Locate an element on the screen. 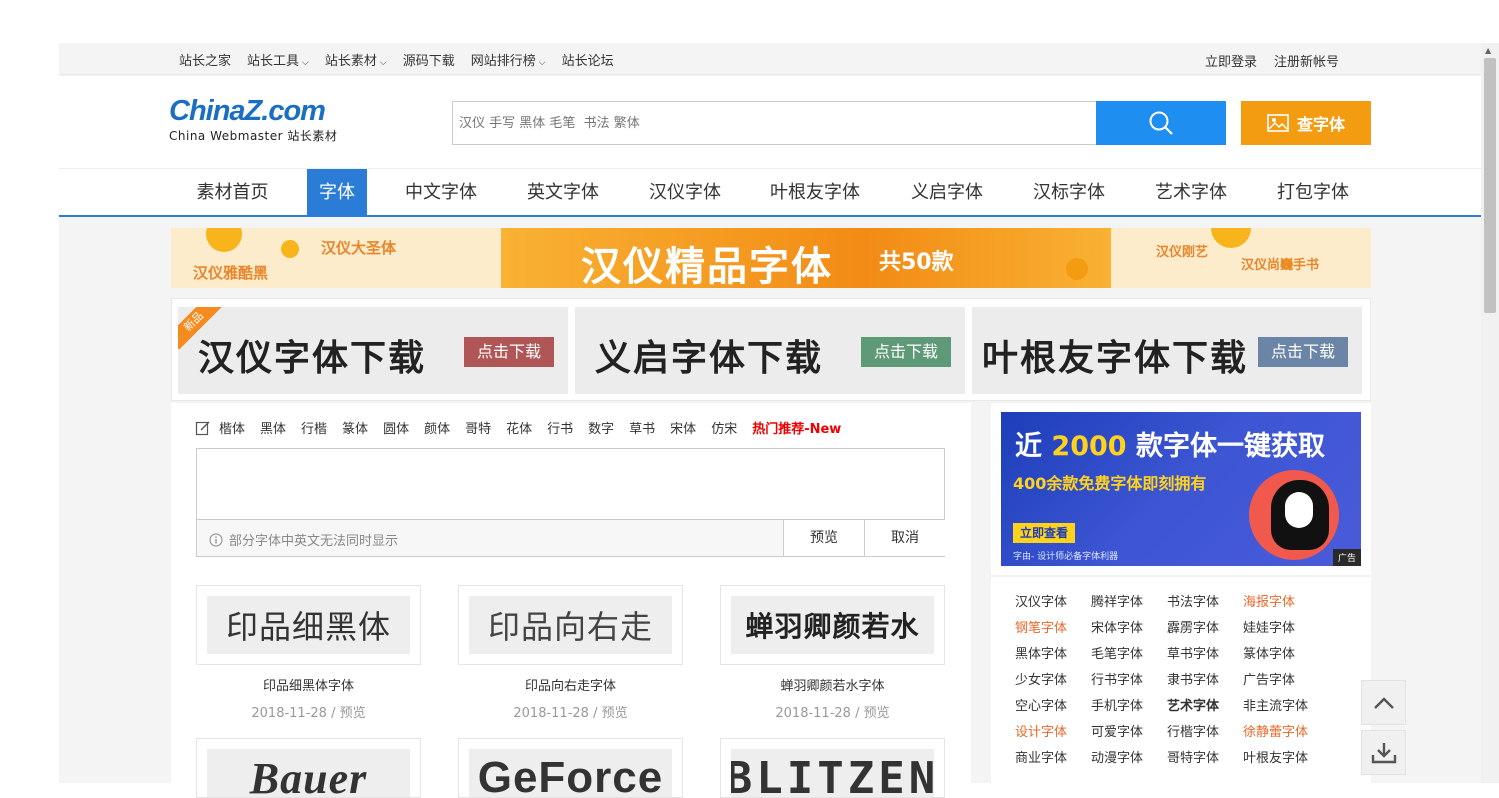  nav-item-home: 素材首页 is located at coordinates (232, 192).